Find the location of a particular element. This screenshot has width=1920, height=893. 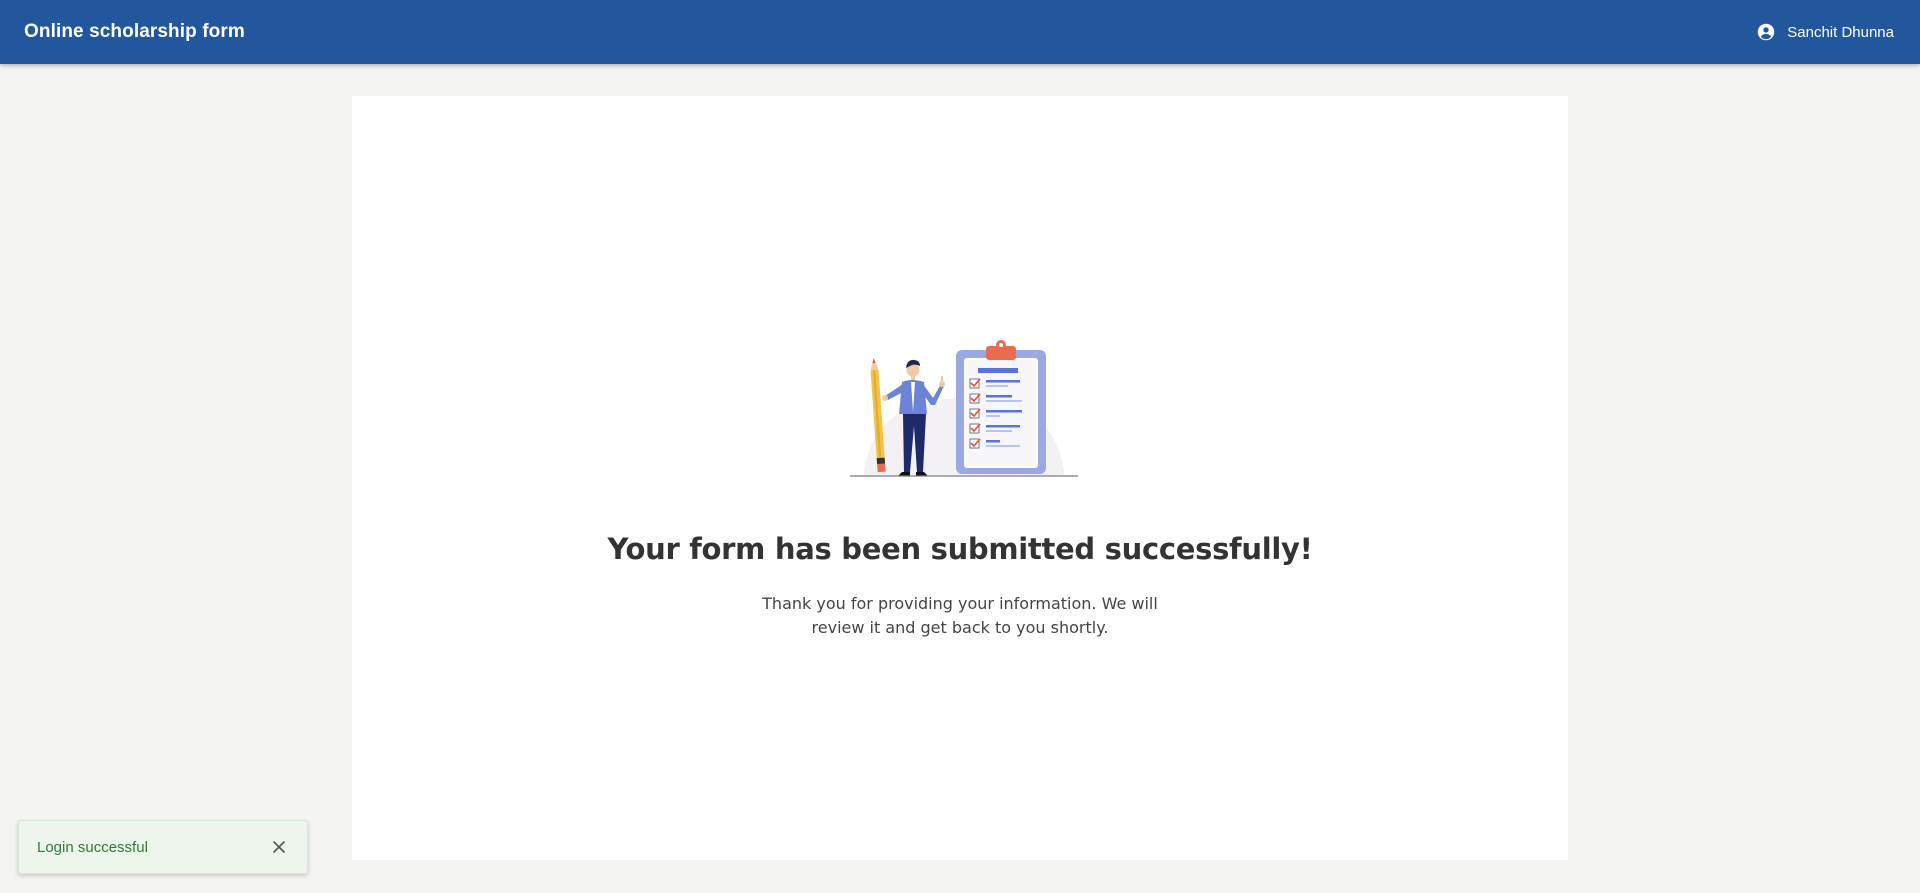

top-app-bar: Online scholarship form Sanchit Dhunna is located at coordinates (960, 32).